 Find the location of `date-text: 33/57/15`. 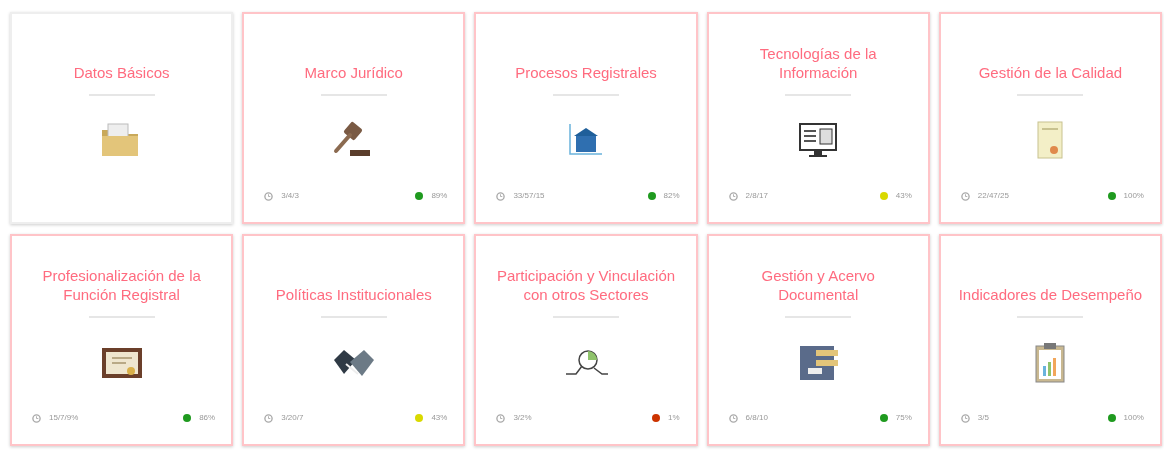

date-text: 33/57/15 is located at coordinates (529, 196).